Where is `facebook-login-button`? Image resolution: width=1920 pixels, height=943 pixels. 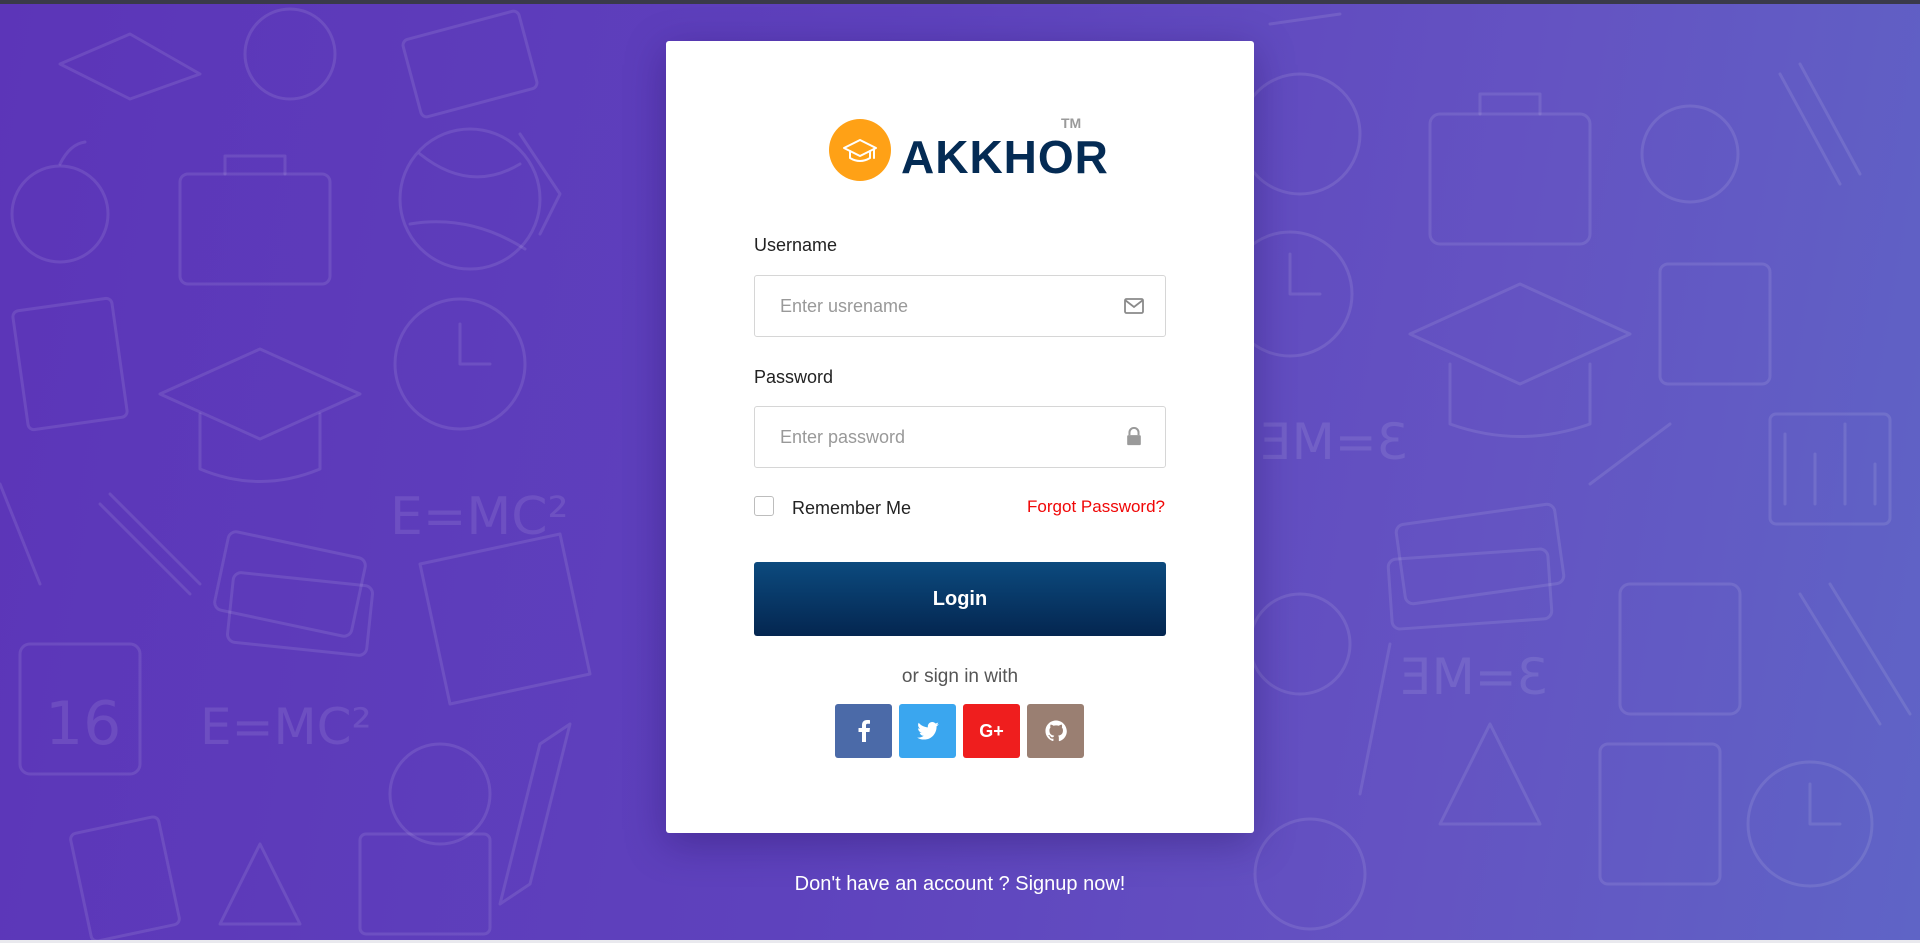
facebook-login-button is located at coordinates (863, 731).